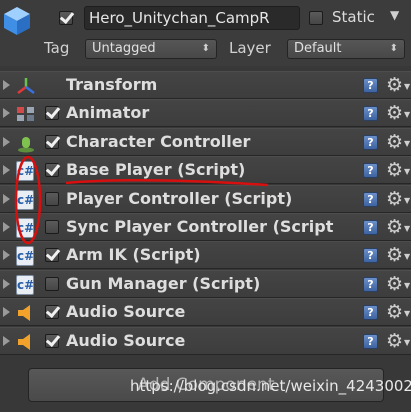  I want to click on layer-label: Layer, so click(250, 48).